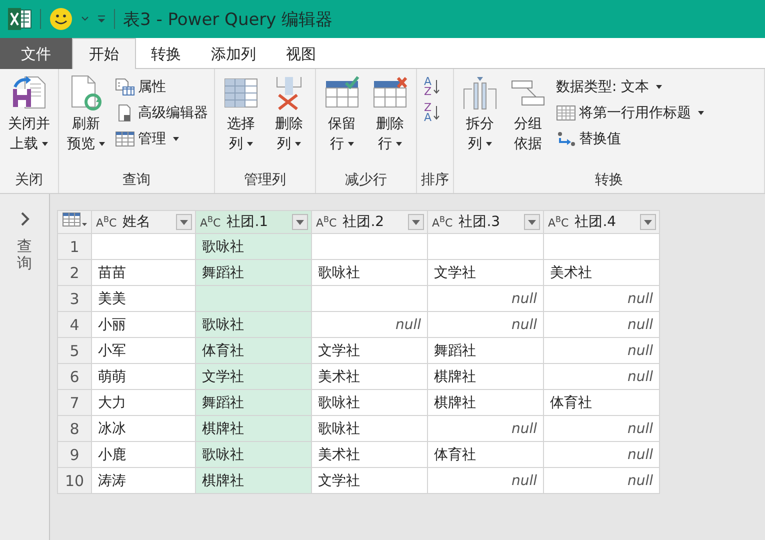 The height and width of the screenshot is (540, 765). I want to click on ribbon-tab: 添加列, so click(233, 53).